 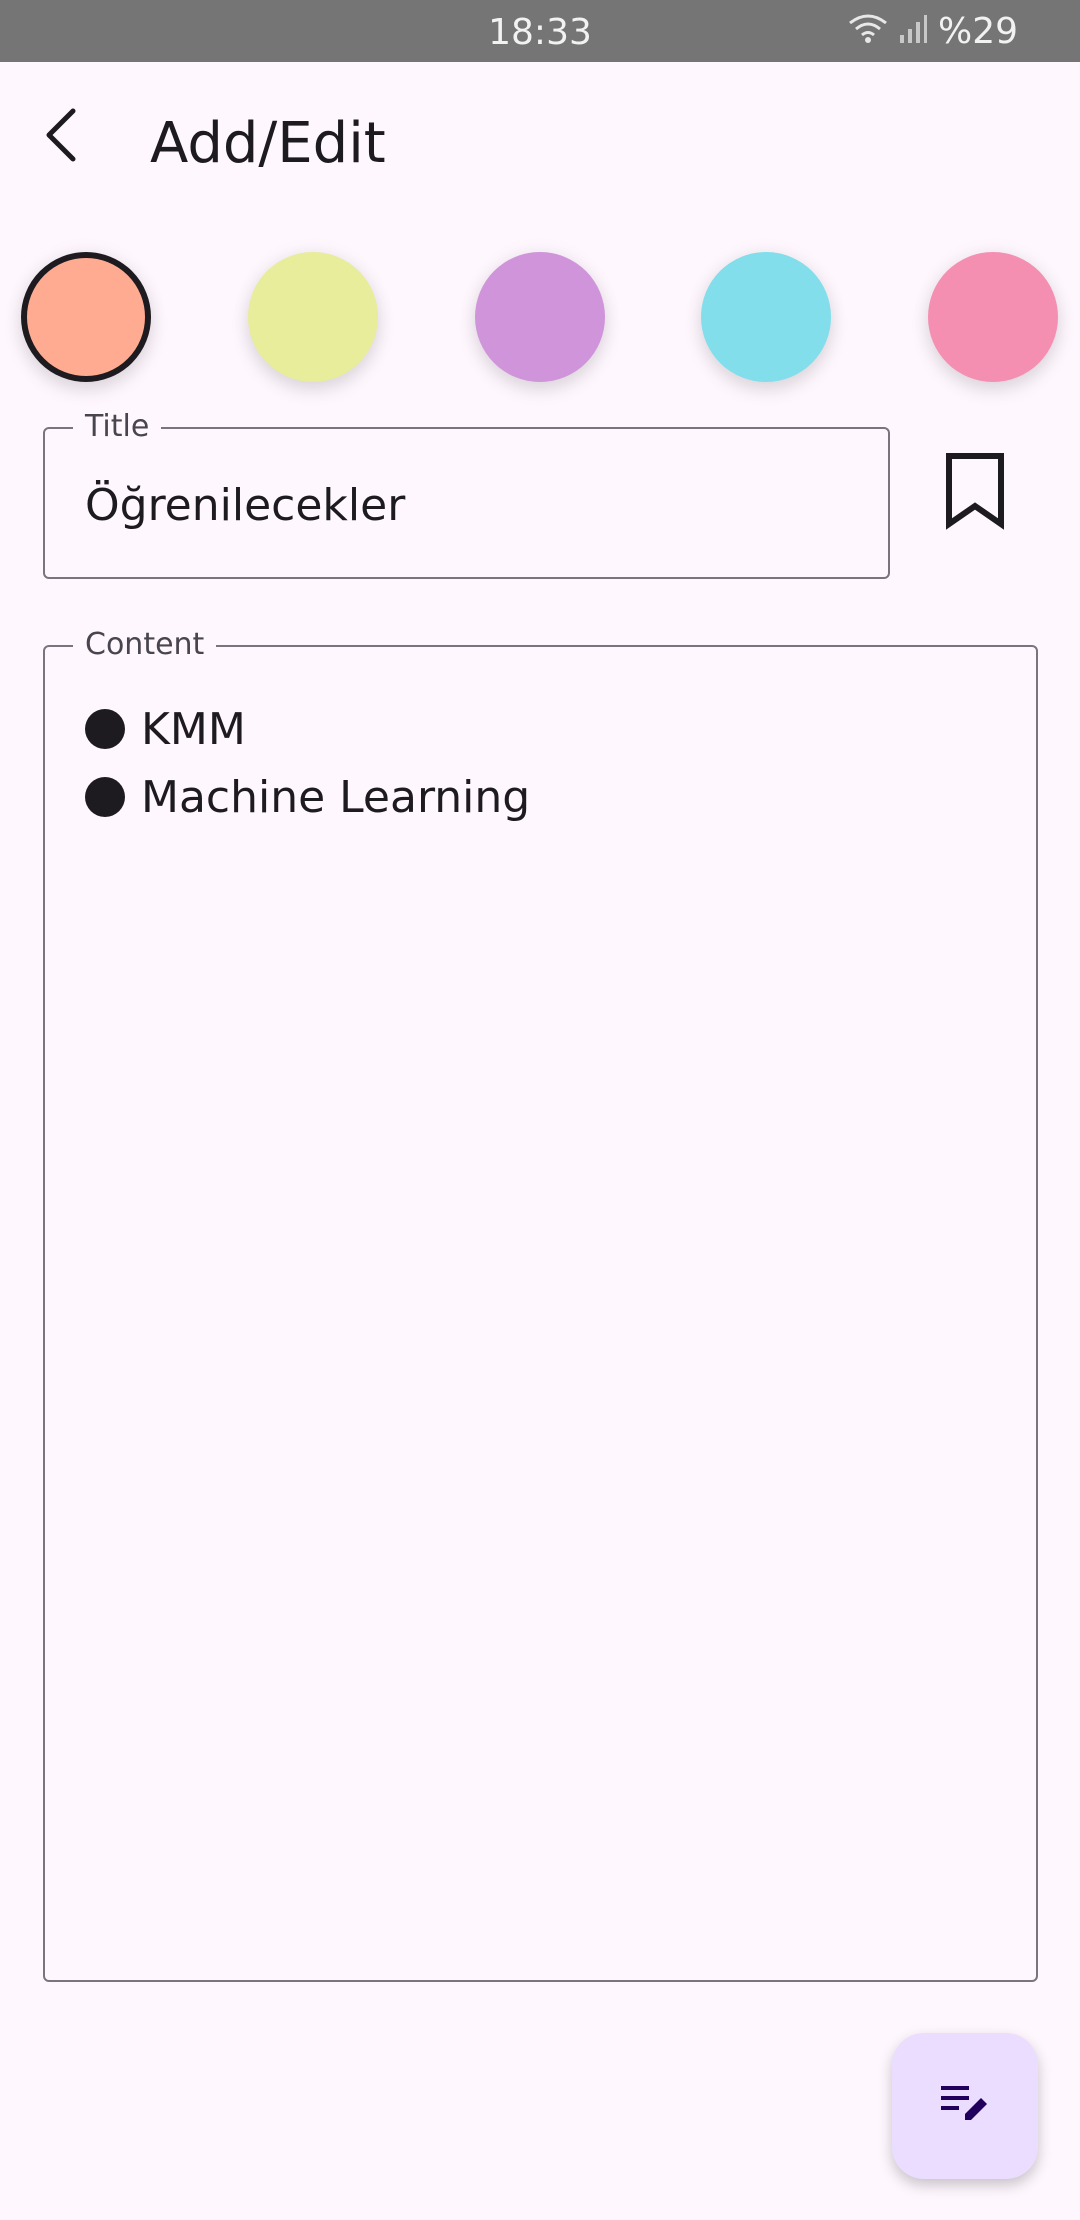 I want to click on color-picker, so click(x=540, y=317).